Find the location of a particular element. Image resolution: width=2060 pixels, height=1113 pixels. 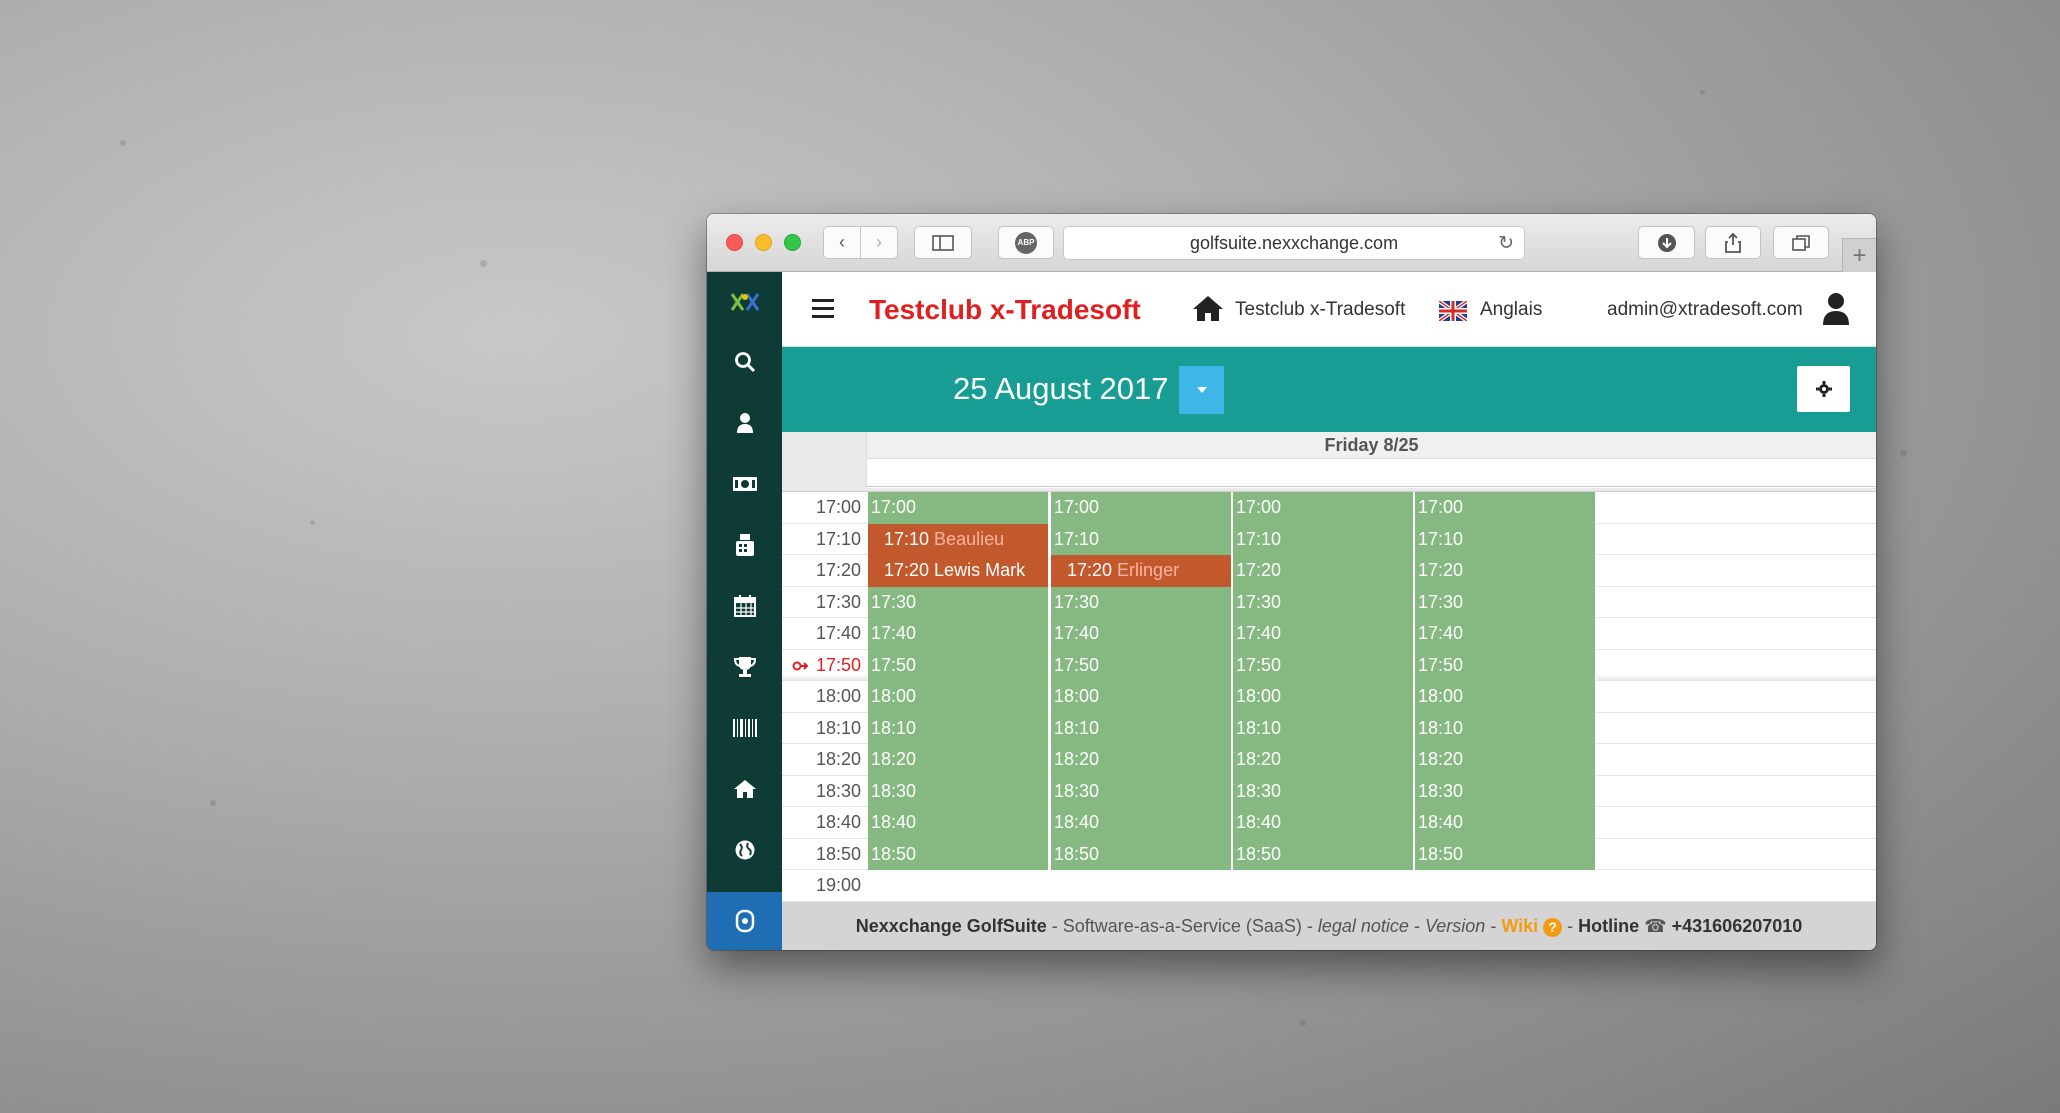

wiki-link: Wiki is located at coordinates (1519, 926).